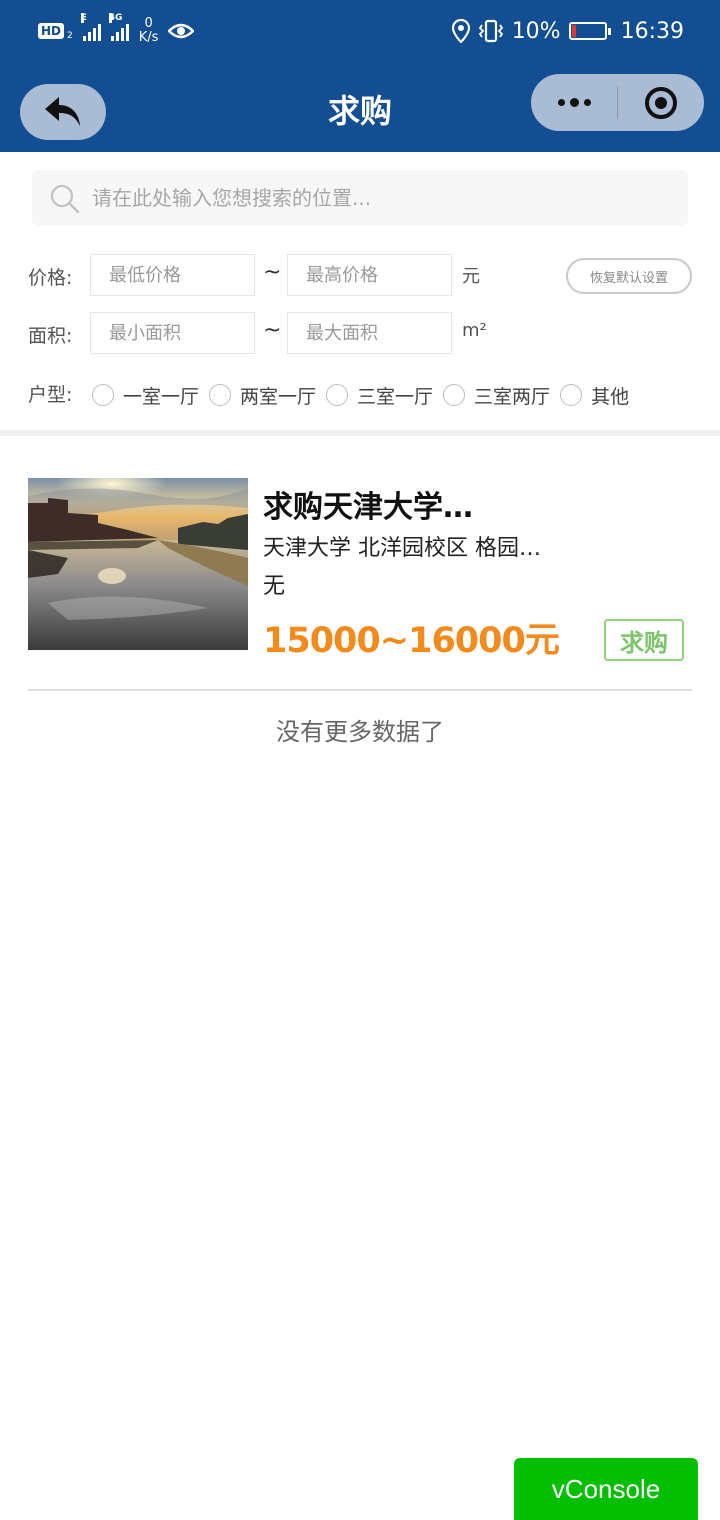 This screenshot has height=1520, width=720. What do you see at coordinates (360, 107) in the screenshot?
I see `nav-bar: 求购` at bounding box center [360, 107].